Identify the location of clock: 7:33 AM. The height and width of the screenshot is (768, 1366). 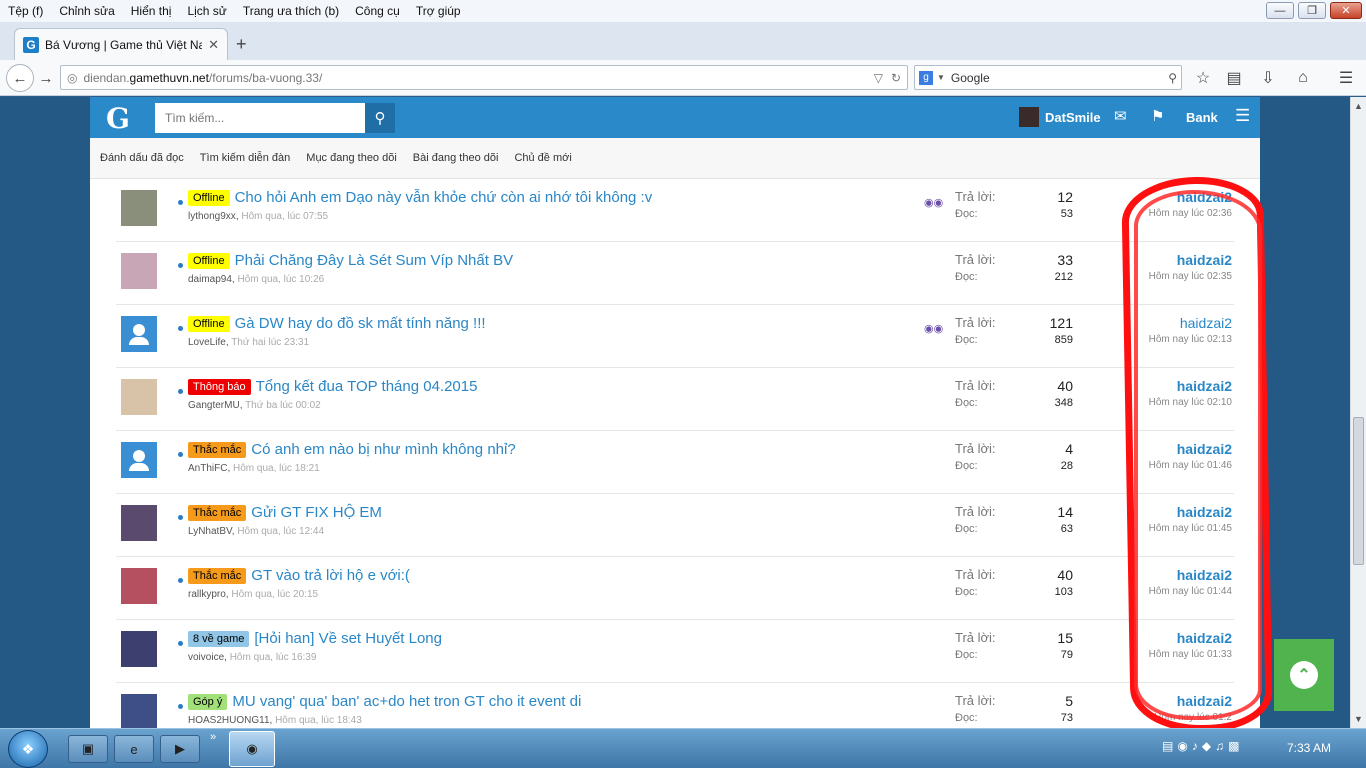
(1309, 748).